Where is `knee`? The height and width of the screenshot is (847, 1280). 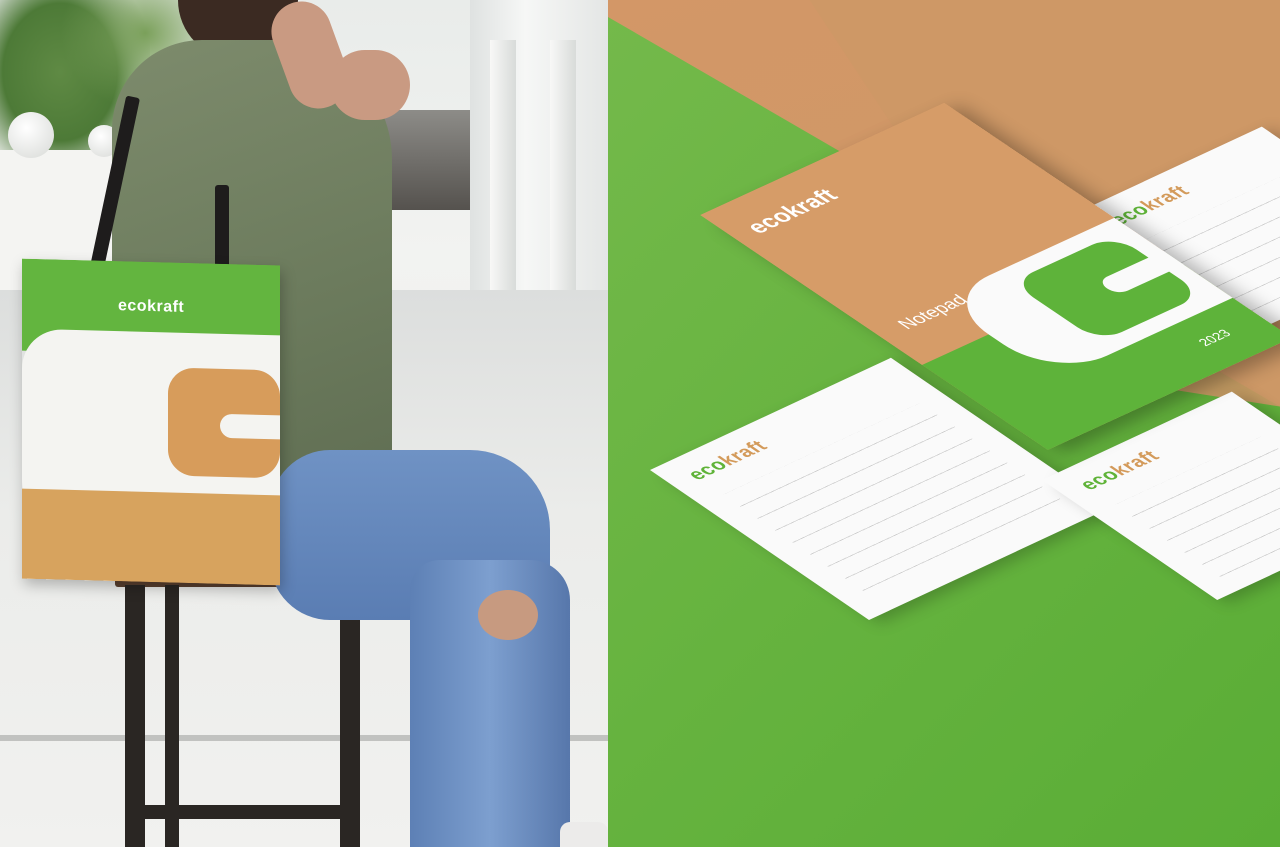
knee is located at coordinates (508, 615).